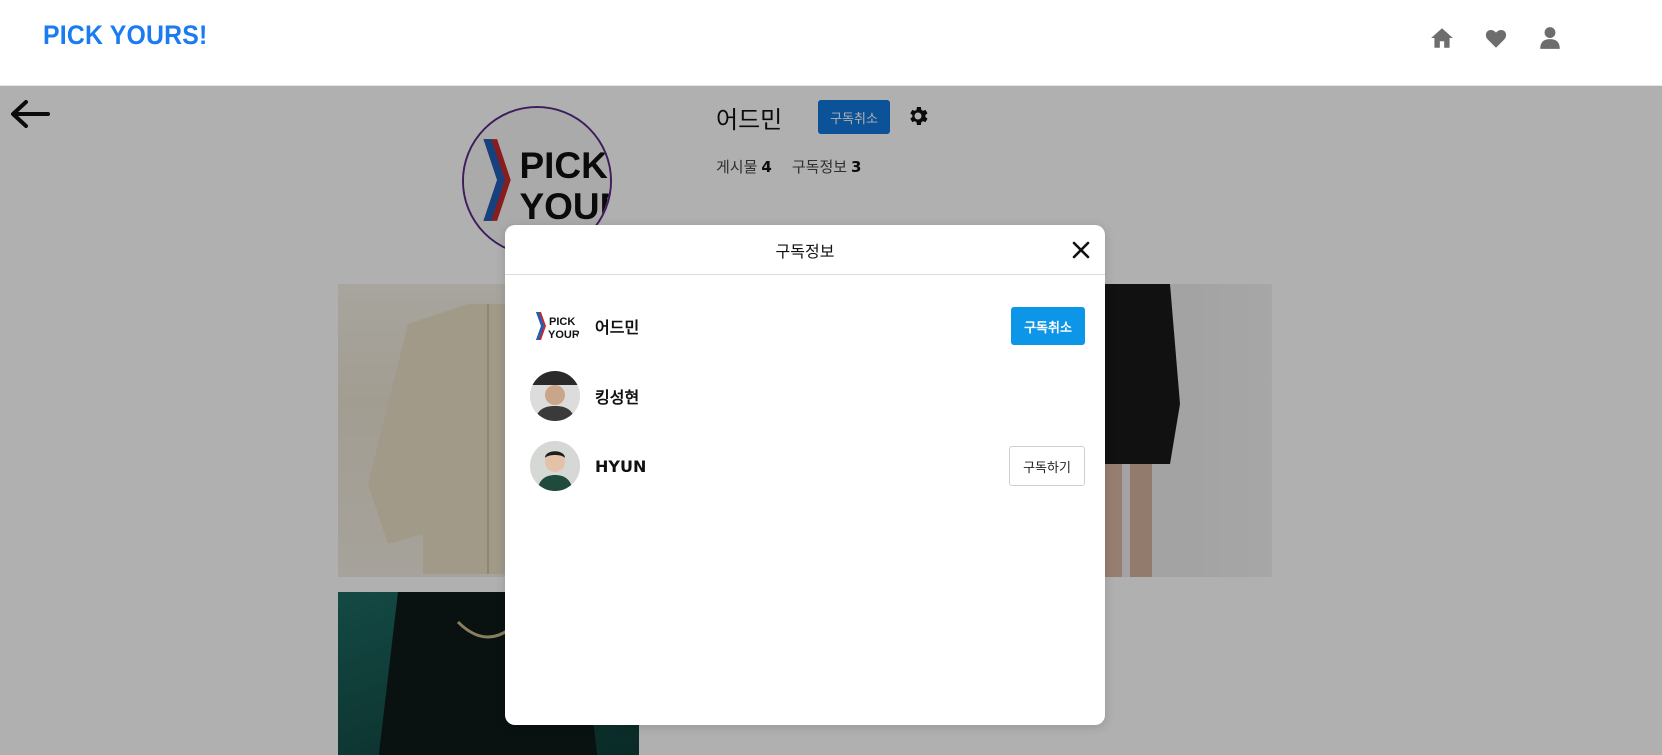 The image size is (1662, 755). What do you see at coordinates (562, 322) in the screenshot?
I see `logo-text-line1: PICK` at bounding box center [562, 322].